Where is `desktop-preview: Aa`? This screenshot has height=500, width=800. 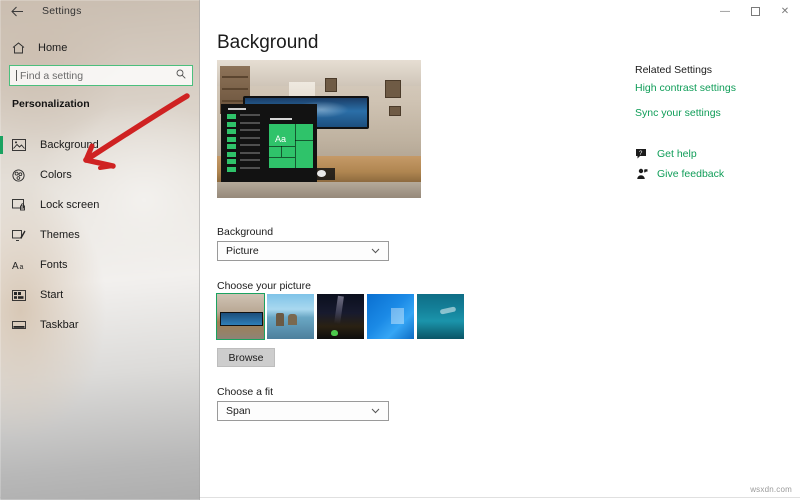
desktop-preview: Aa is located at coordinates (319, 129).